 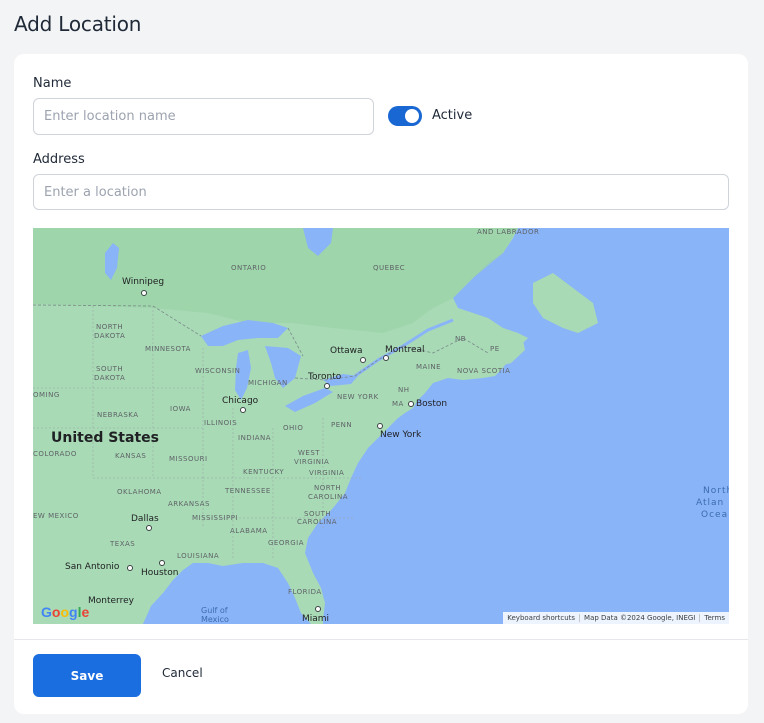 I want to click on cancel-button: Cancel, so click(x=182, y=673).